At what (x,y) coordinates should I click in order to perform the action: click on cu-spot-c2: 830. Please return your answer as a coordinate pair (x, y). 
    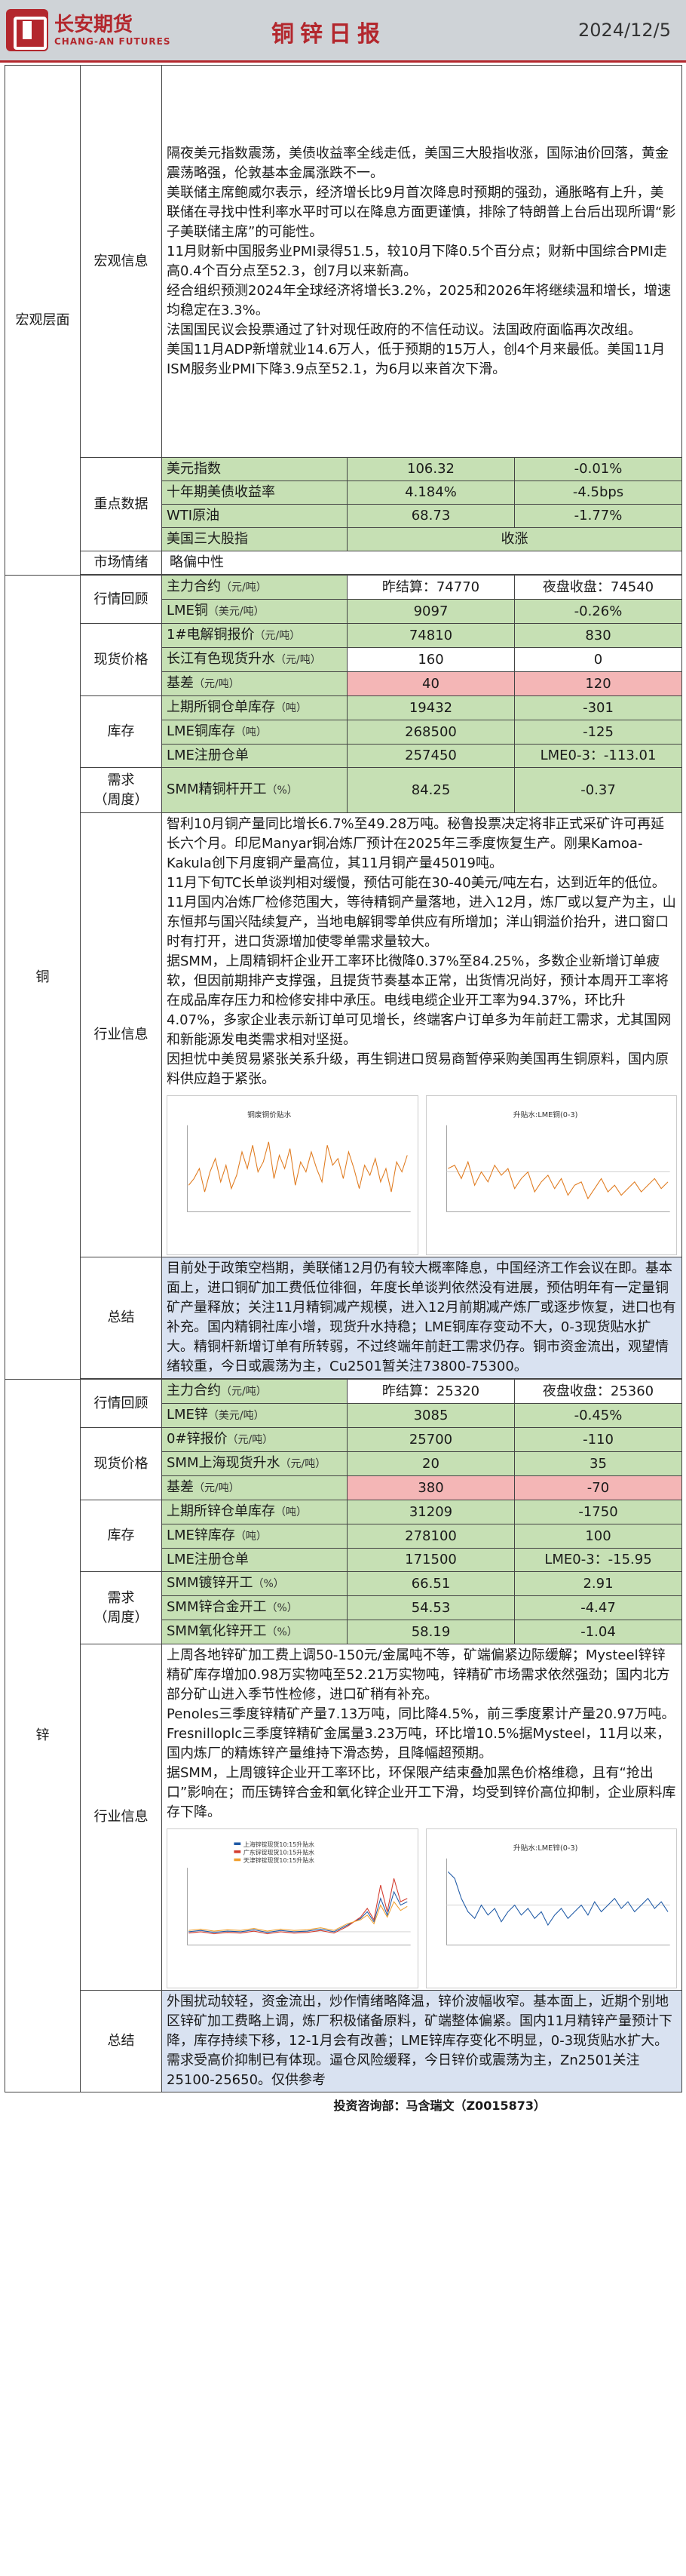
    Looking at the image, I should click on (598, 635).